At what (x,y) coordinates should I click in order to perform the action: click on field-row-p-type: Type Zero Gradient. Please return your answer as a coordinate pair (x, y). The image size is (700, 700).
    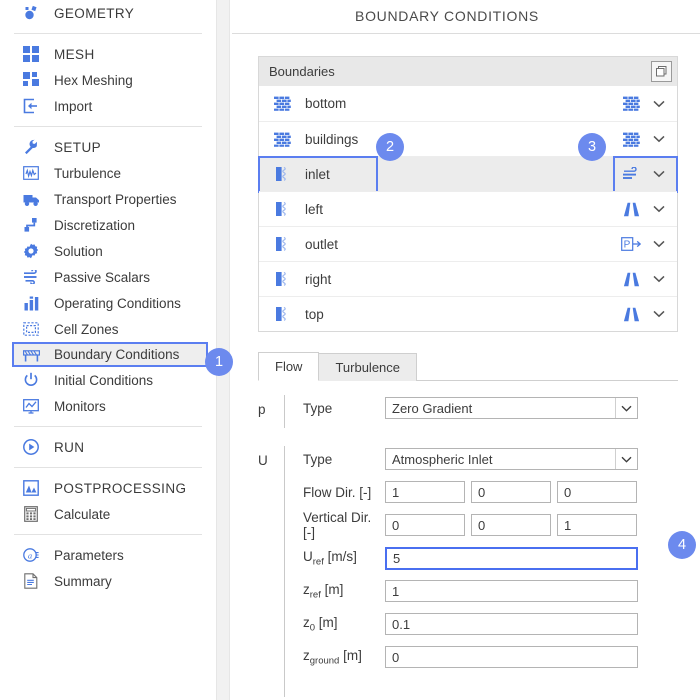
    Looking at the image, I should click on (501, 408).